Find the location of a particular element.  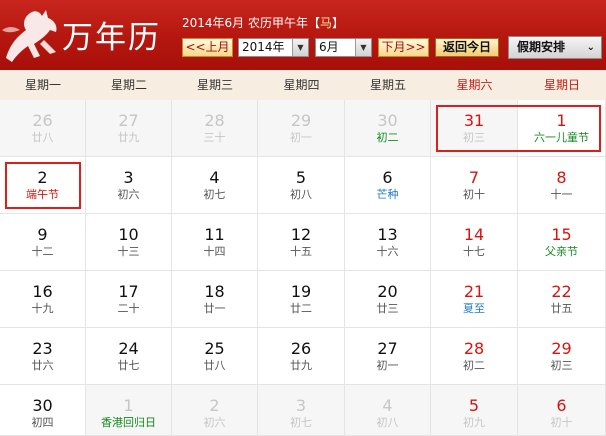

calendar-day-cell: 2 初六 is located at coordinates (215, 410).